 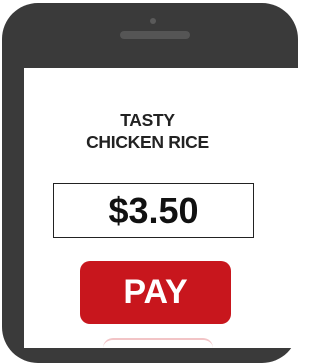 I want to click on secondary-button, so click(x=158, y=349).